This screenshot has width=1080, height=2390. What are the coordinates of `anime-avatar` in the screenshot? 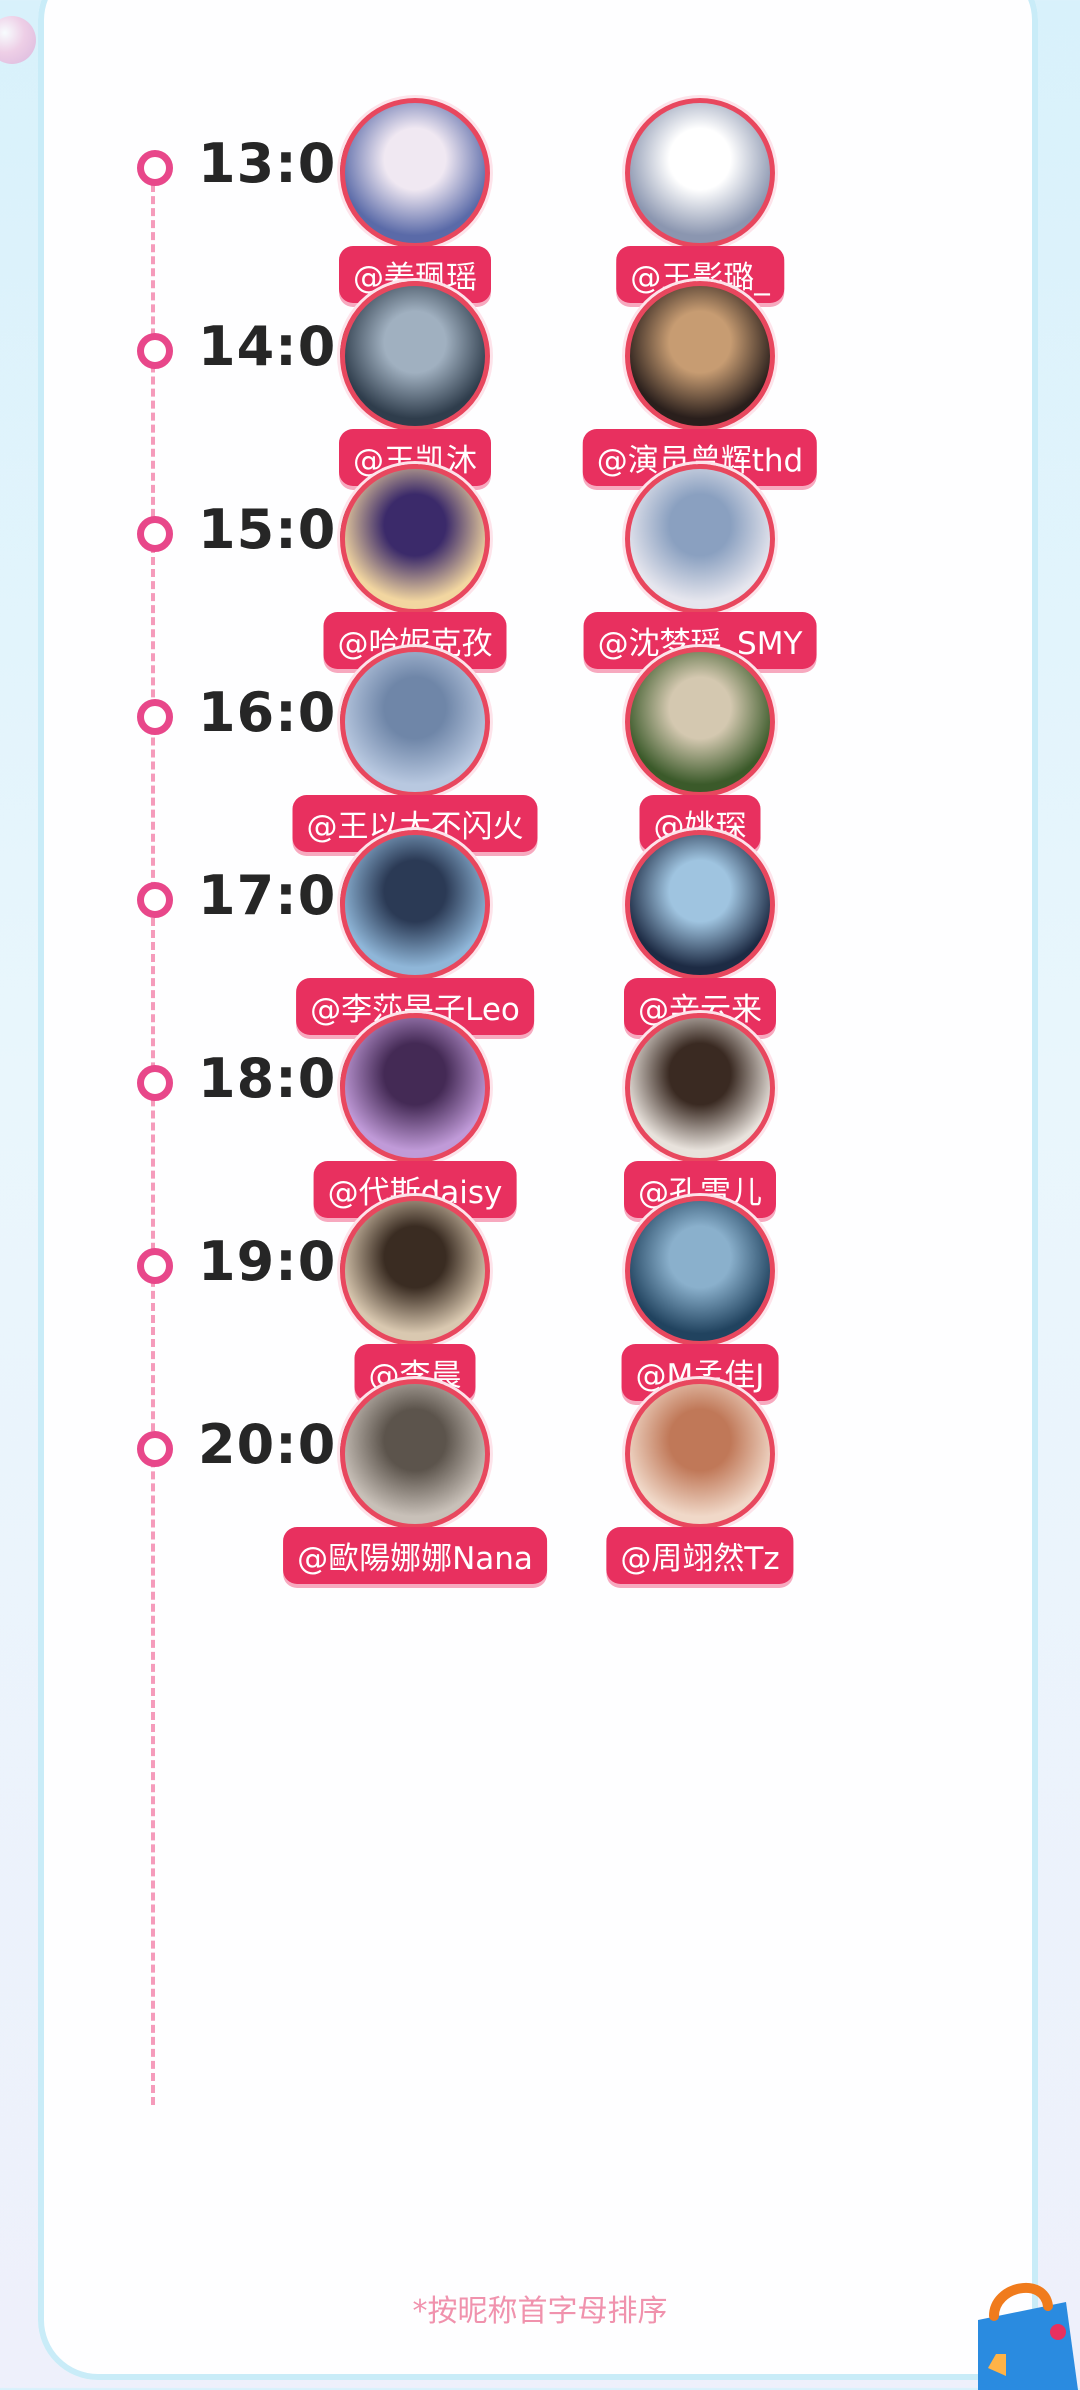 It's located at (415, 539).